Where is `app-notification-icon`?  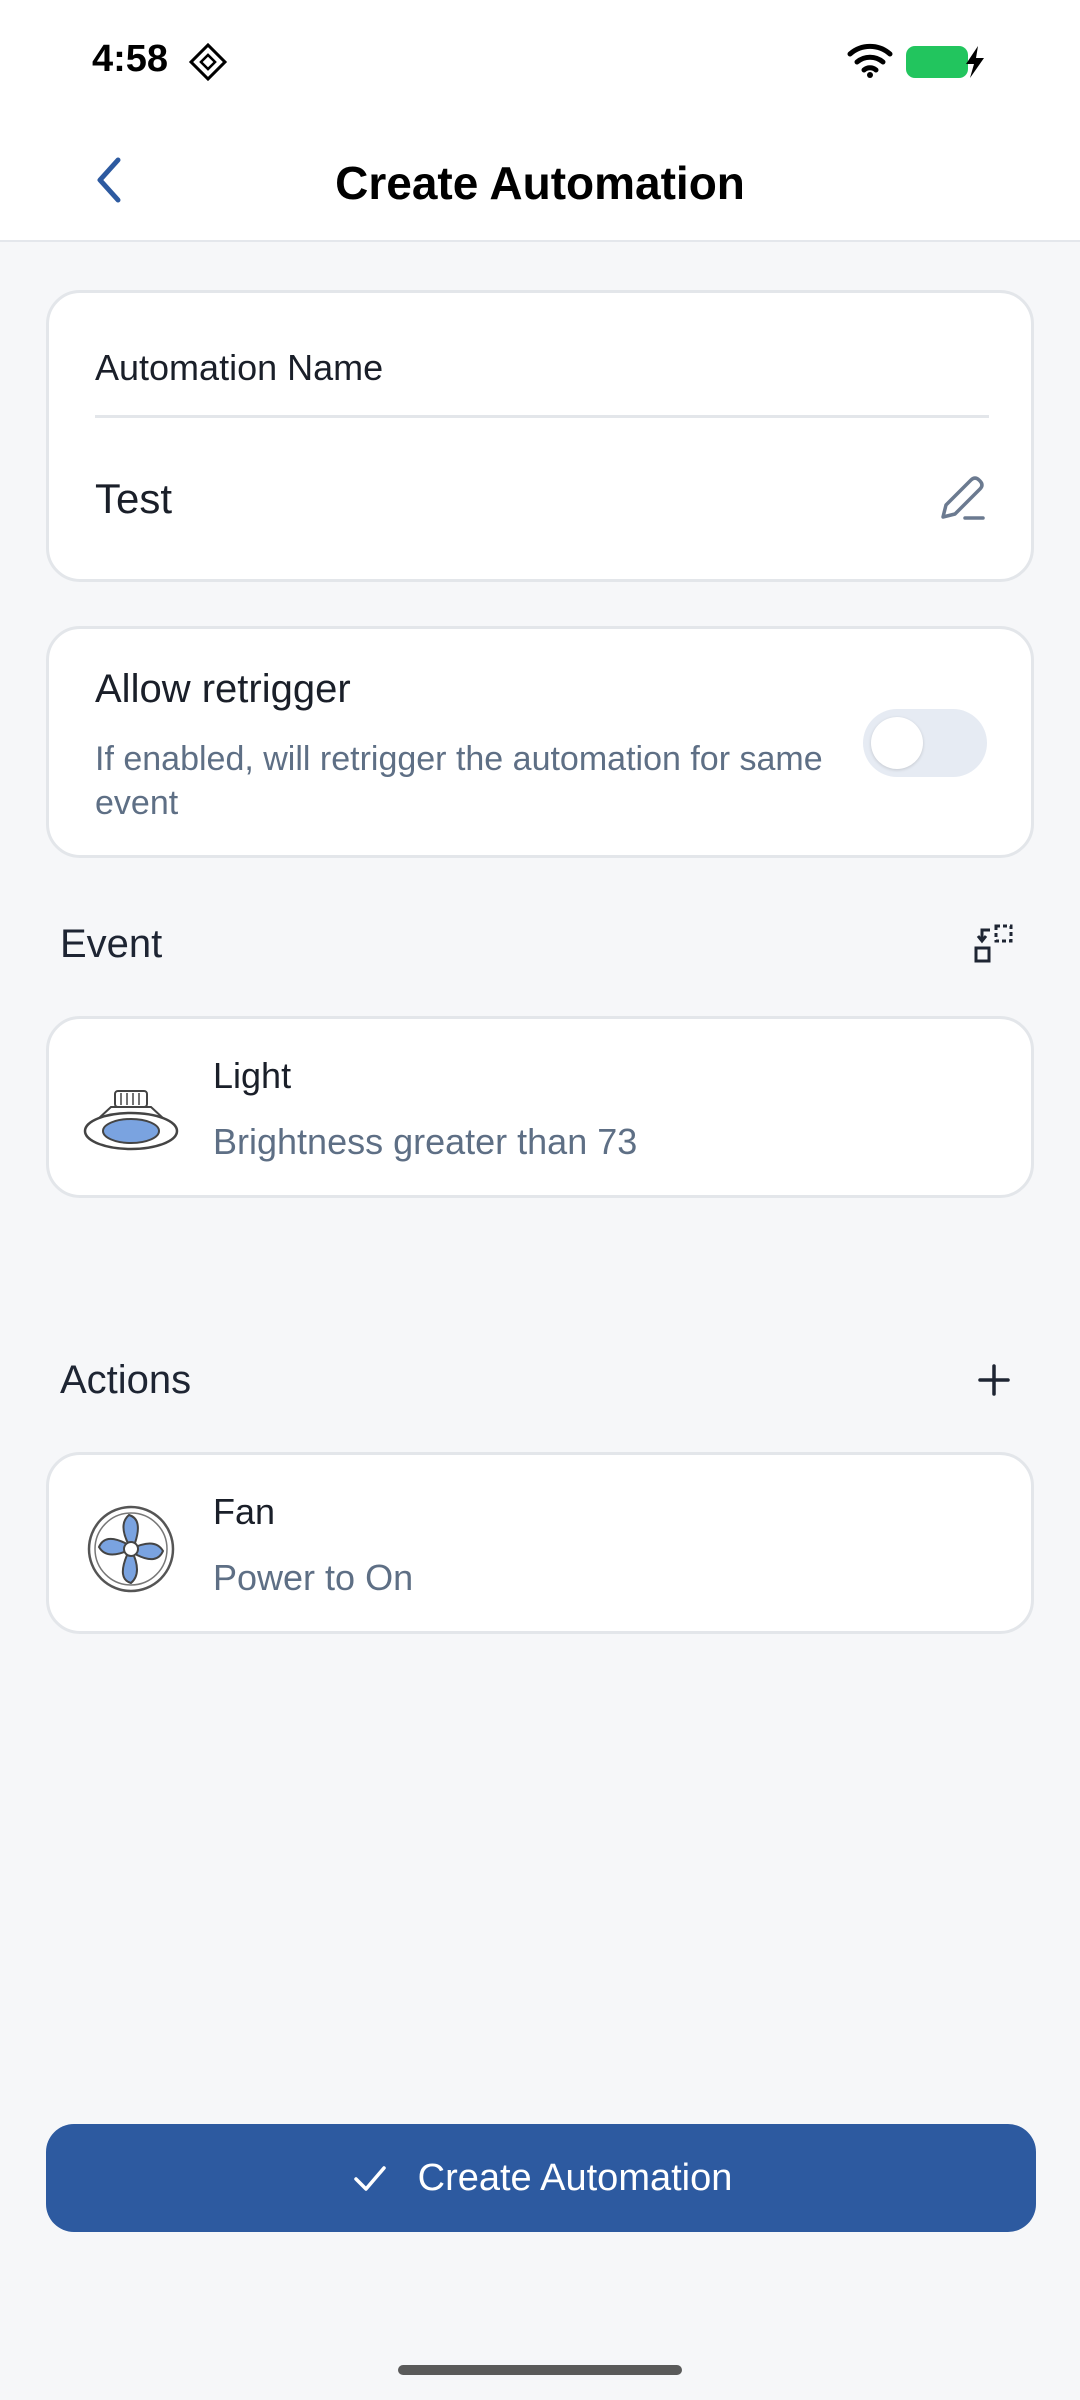 app-notification-icon is located at coordinates (208, 62).